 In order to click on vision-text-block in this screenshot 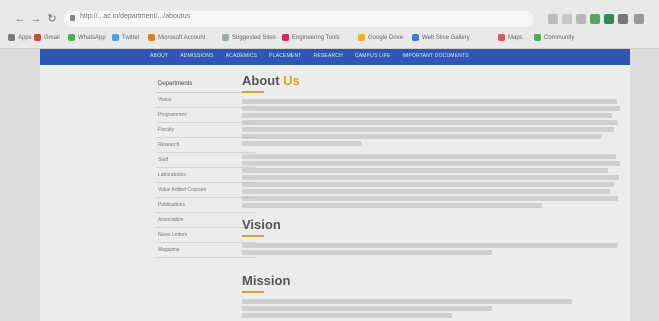, I will do `click(432, 249)`.